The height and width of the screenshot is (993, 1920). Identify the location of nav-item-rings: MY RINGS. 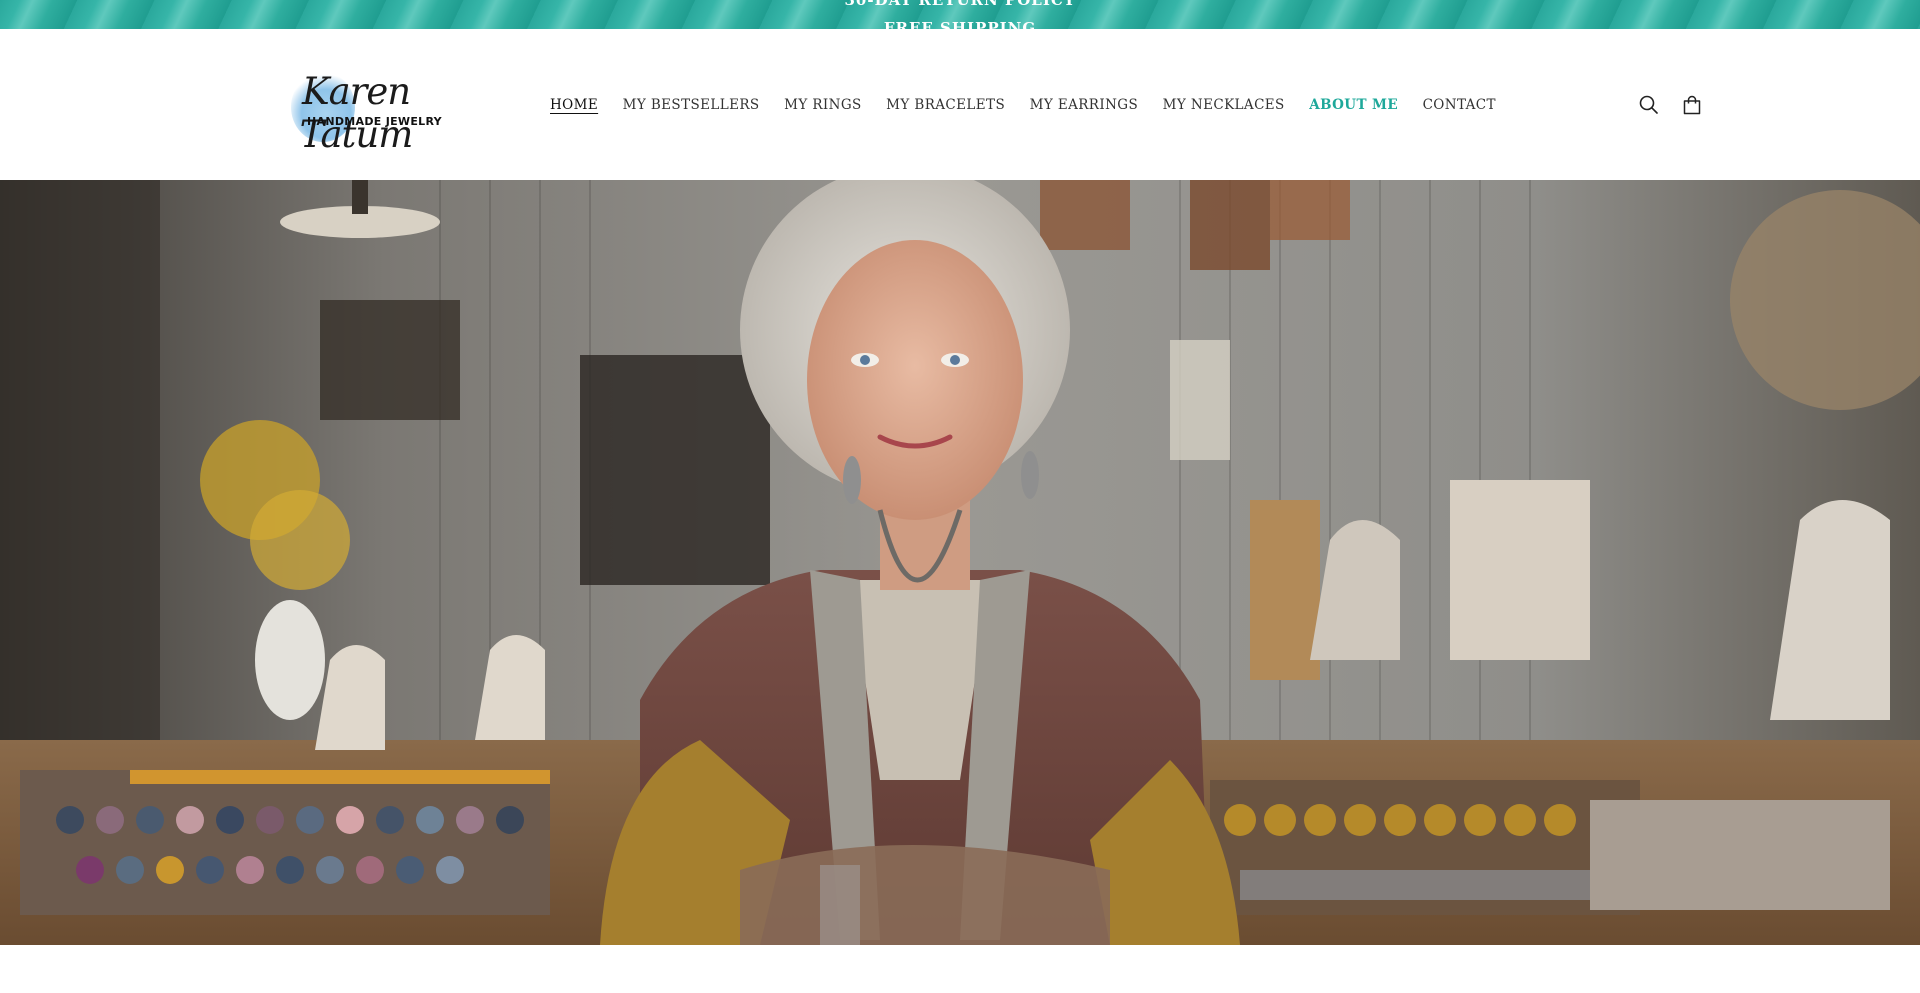
(823, 105).